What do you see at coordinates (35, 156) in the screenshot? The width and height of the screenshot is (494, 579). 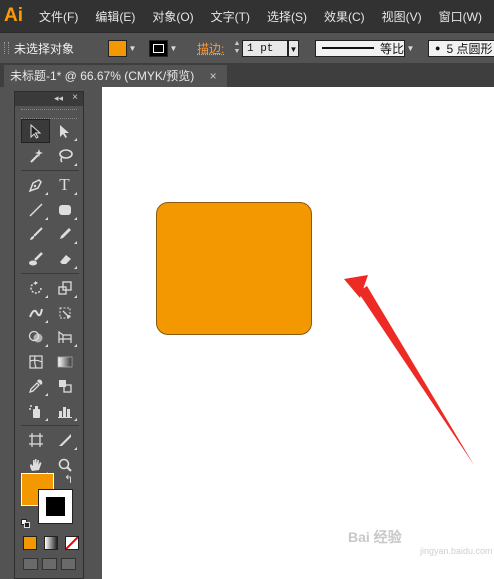 I see `magic-wand-tool-icon` at bounding box center [35, 156].